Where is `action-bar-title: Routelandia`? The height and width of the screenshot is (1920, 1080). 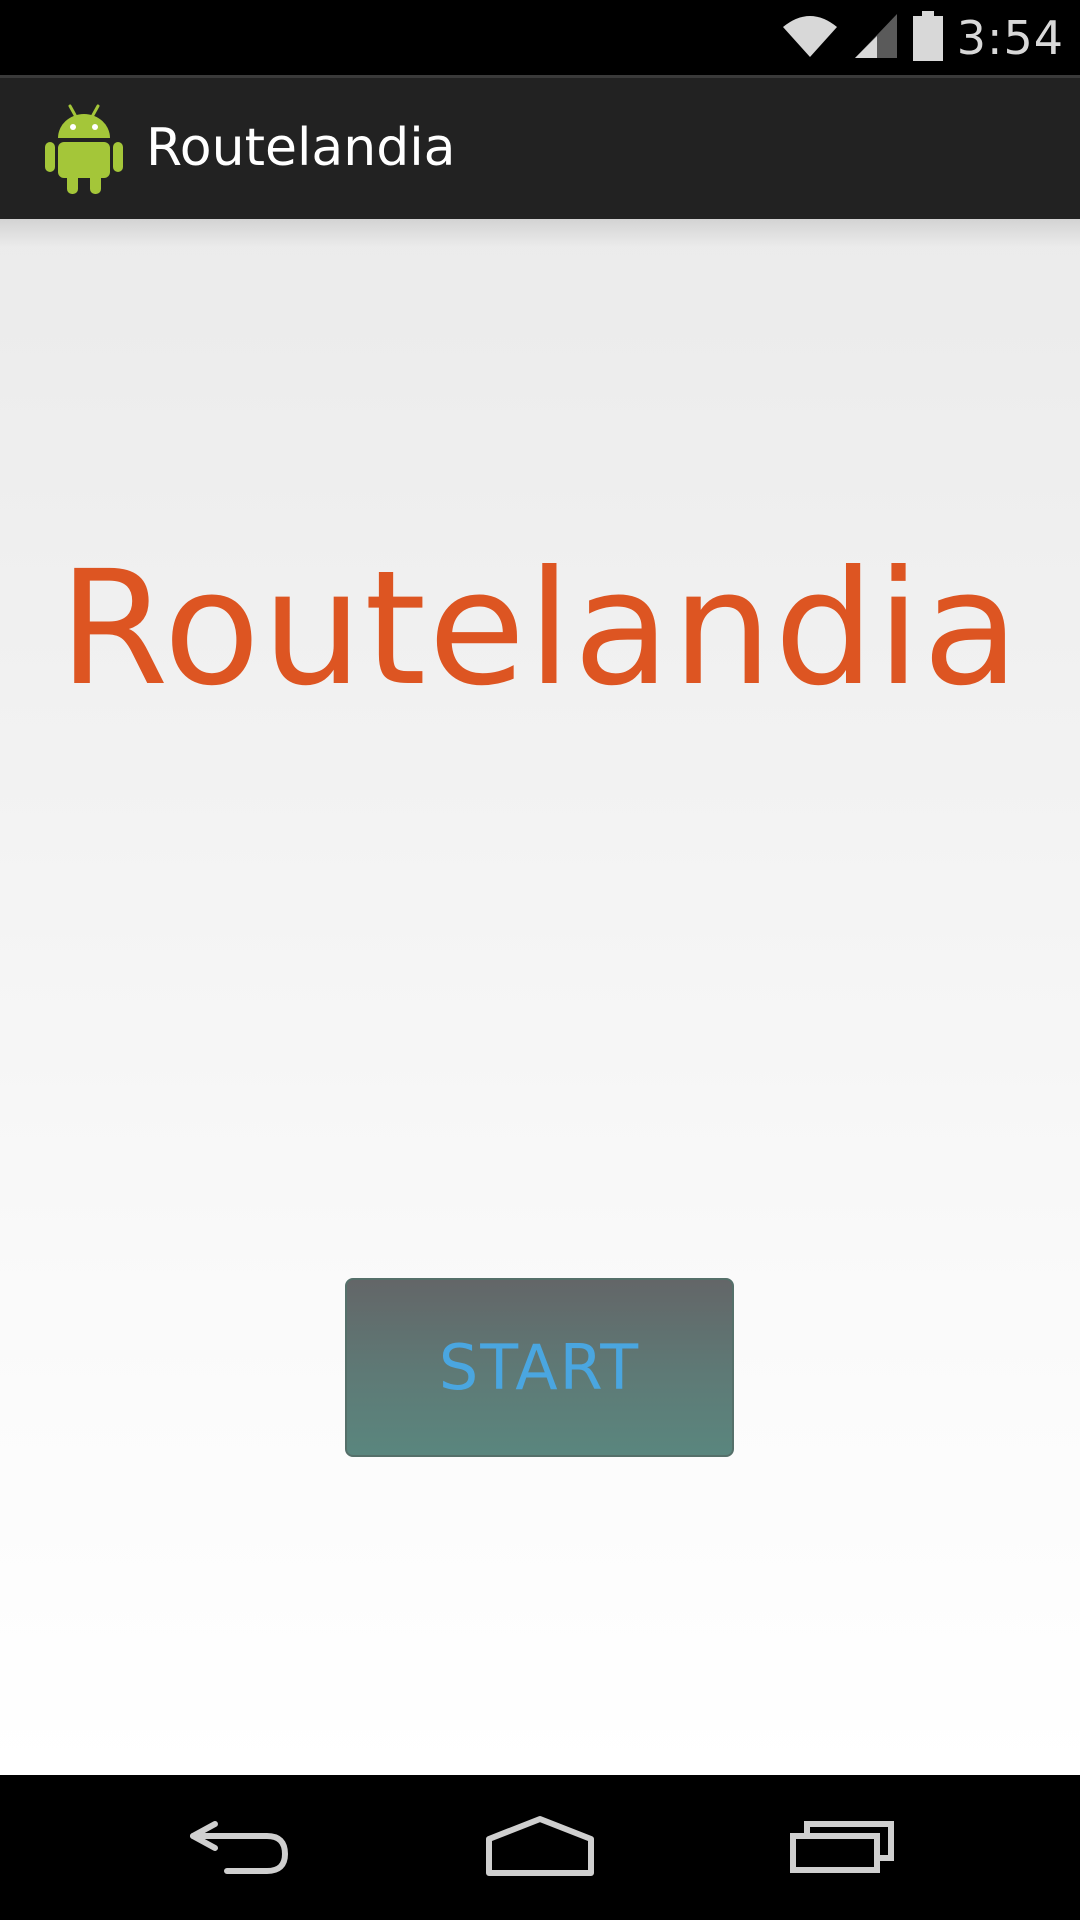
action-bar-title: Routelandia is located at coordinates (301, 148).